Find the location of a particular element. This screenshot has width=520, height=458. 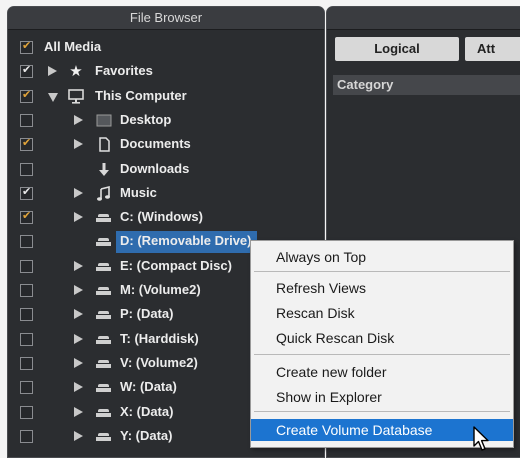

tree-item-label: C: (Windows) is located at coordinates (161, 217).